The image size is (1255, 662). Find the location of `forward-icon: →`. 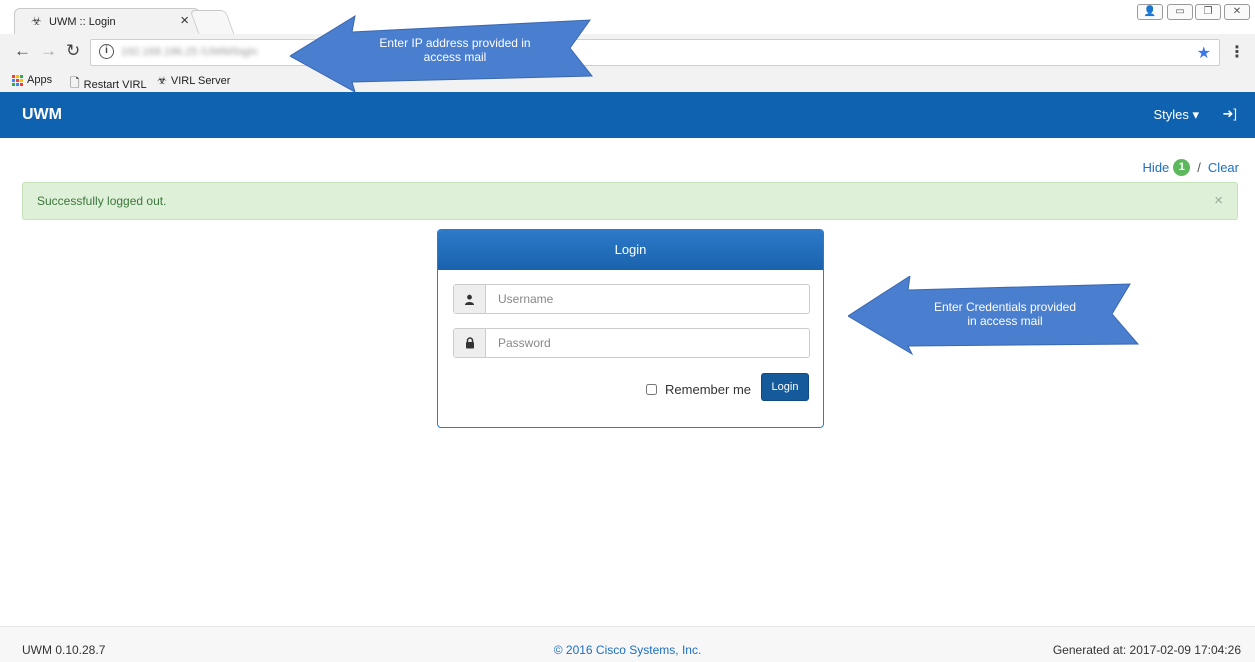

forward-icon: → is located at coordinates (48, 51).